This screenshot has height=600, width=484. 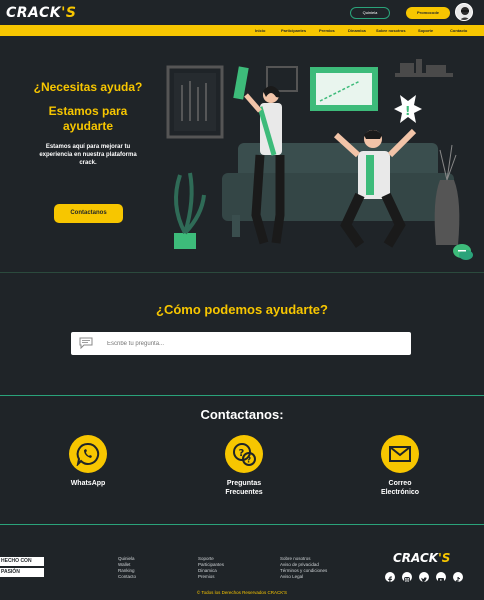 I want to click on logo: CRACK'S, so click(x=41, y=13).